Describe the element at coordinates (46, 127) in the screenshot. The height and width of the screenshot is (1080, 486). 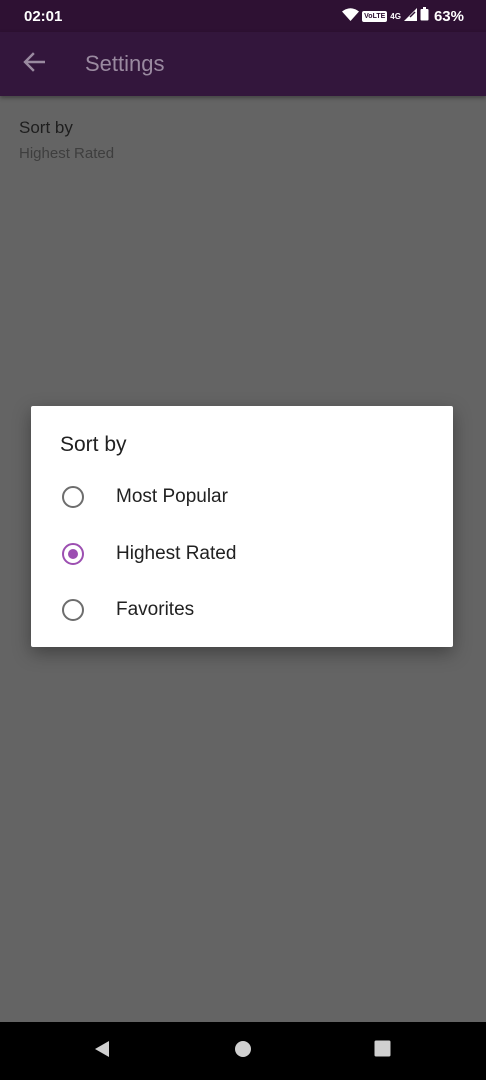
I see `preference-title: Sort by` at that location.